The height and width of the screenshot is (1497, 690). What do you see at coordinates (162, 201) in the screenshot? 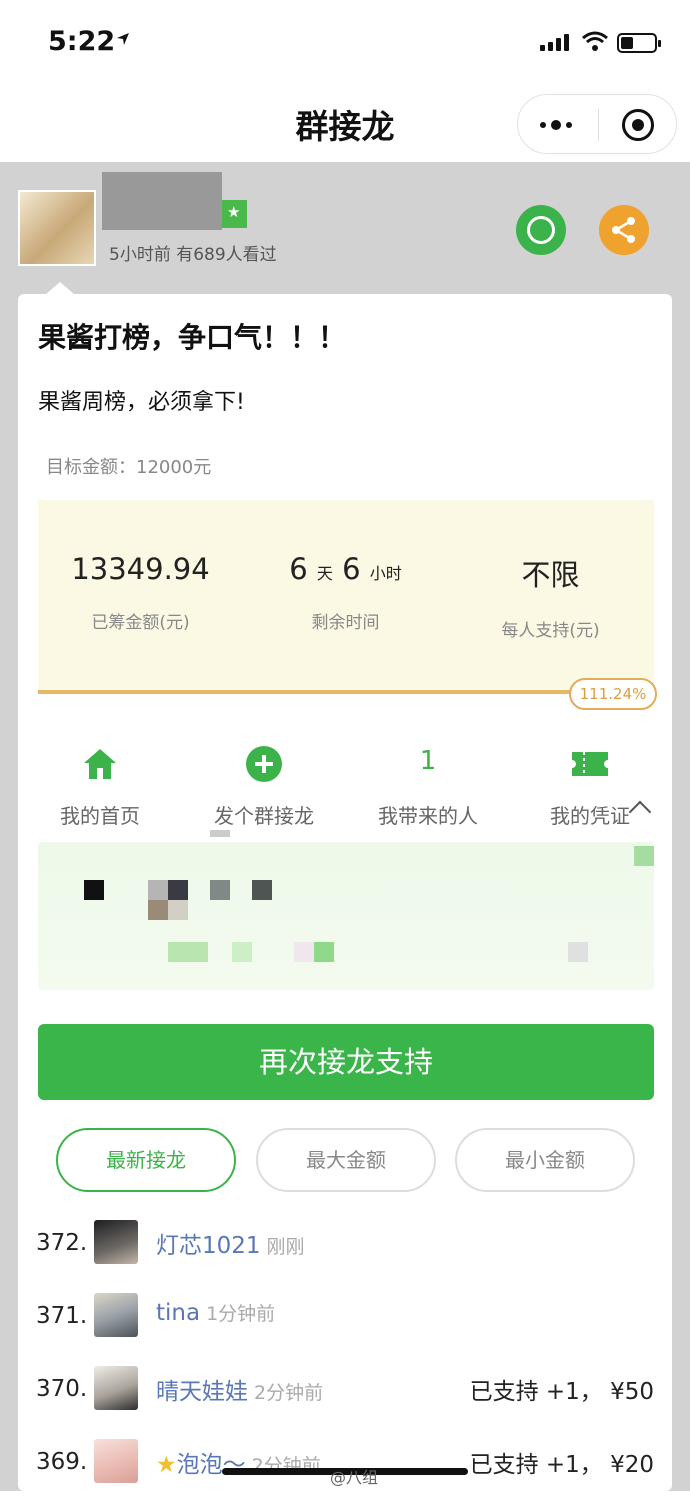
I see `author-name-redacted` at bounding box center [162, 201].